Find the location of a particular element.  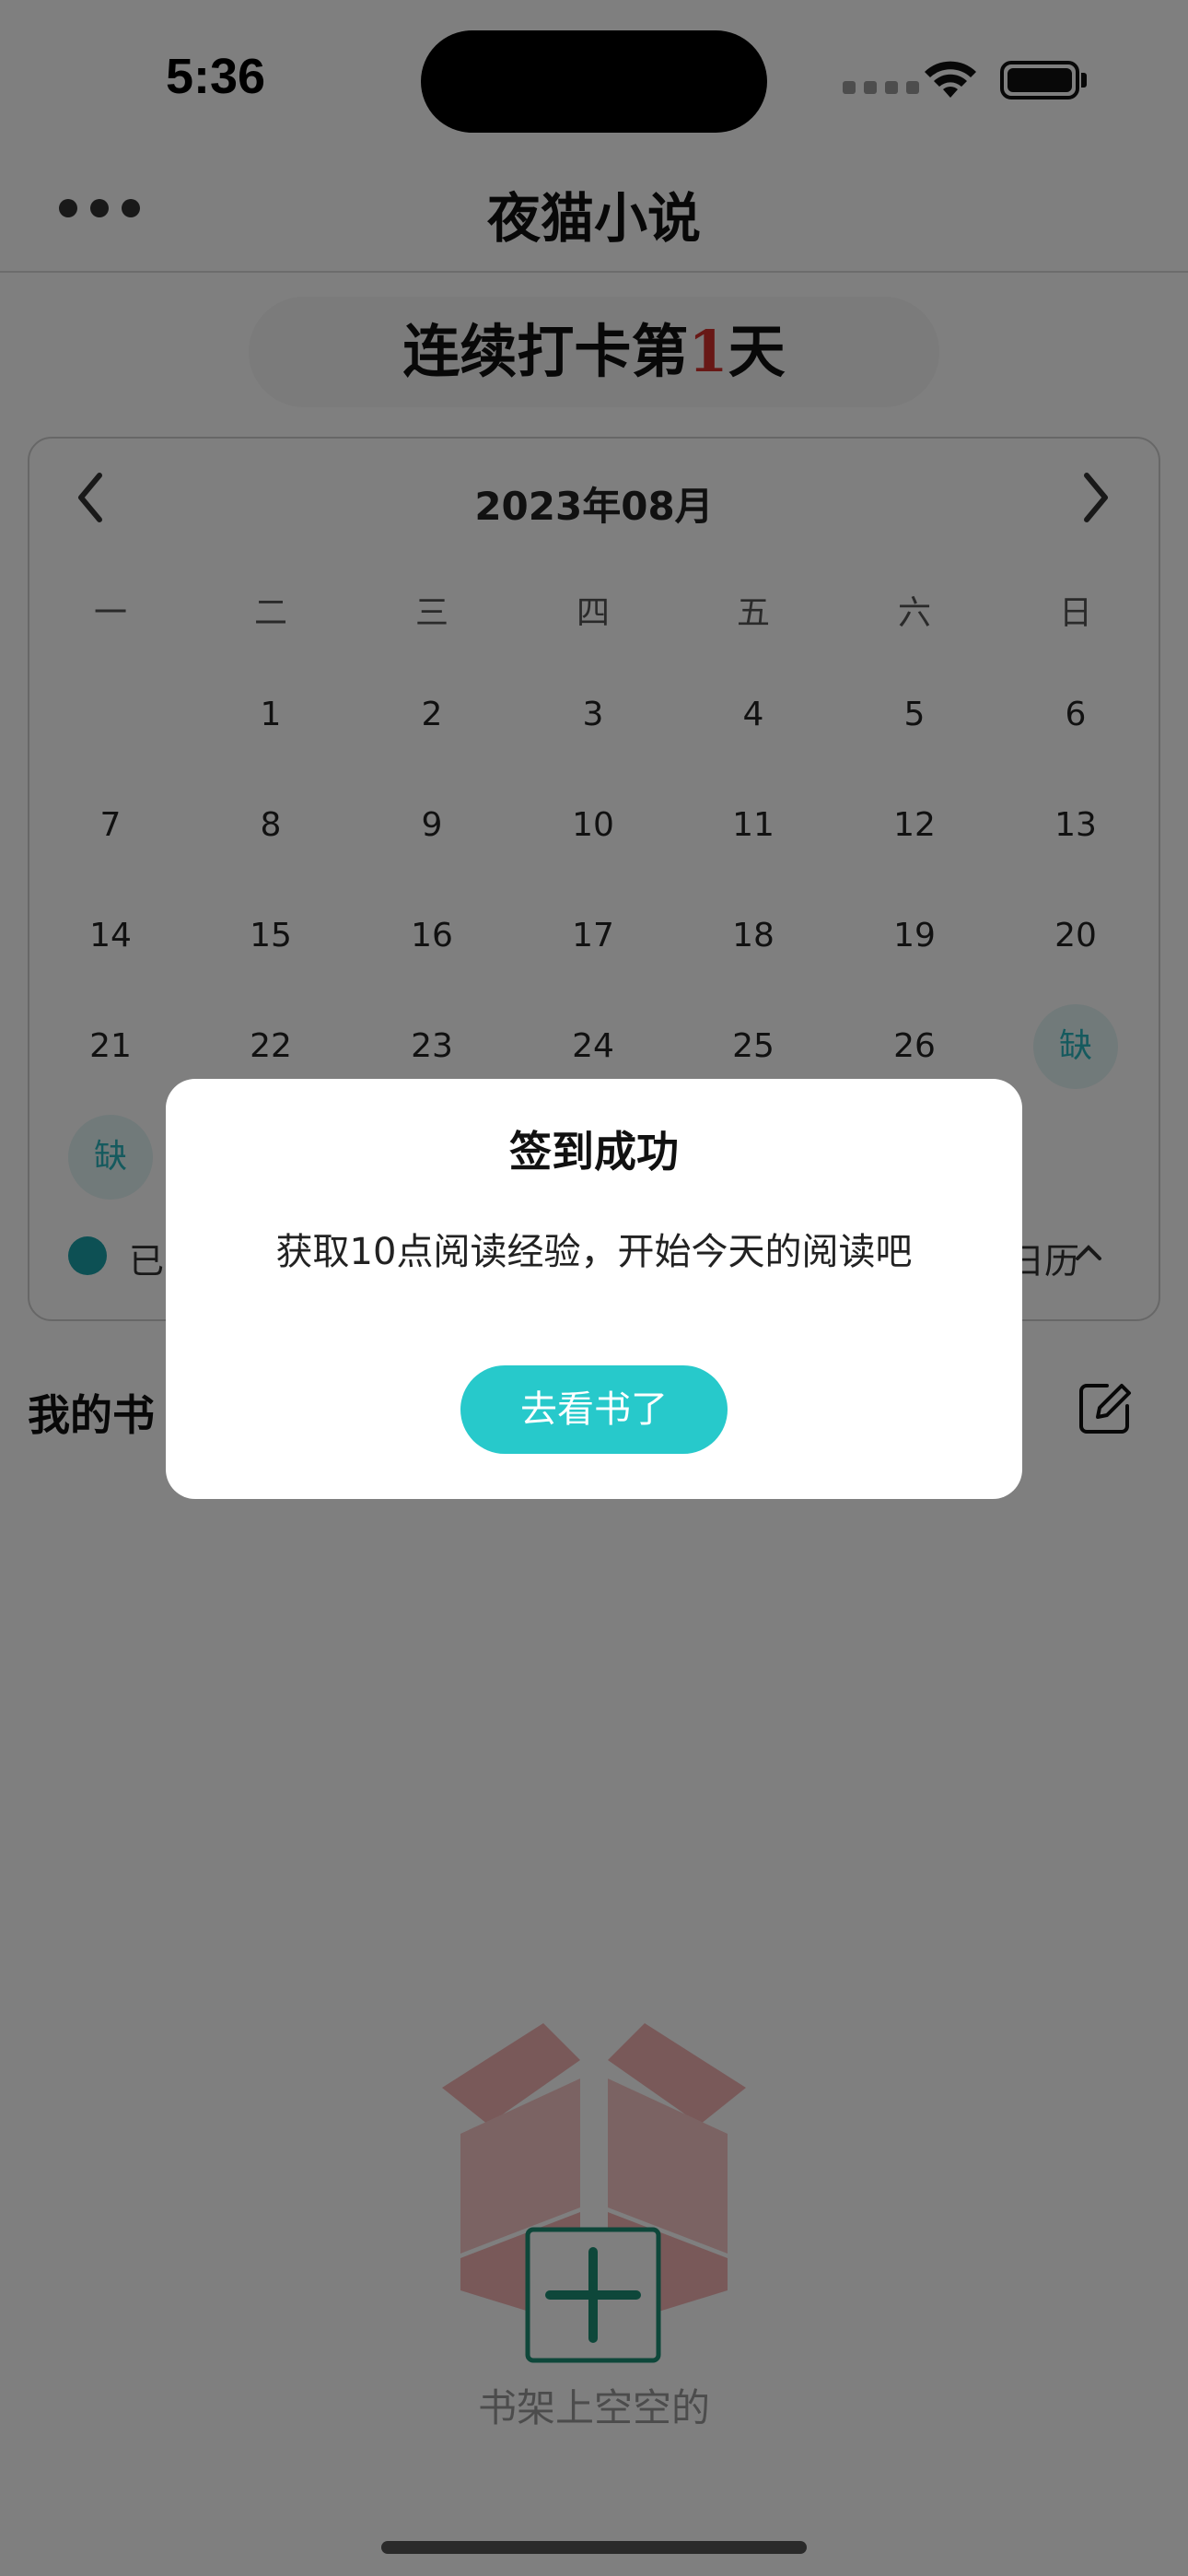

dialog-message: 获取10点阅读经验，开始今天的阅读吧 is located at coordinates (594, 1252).